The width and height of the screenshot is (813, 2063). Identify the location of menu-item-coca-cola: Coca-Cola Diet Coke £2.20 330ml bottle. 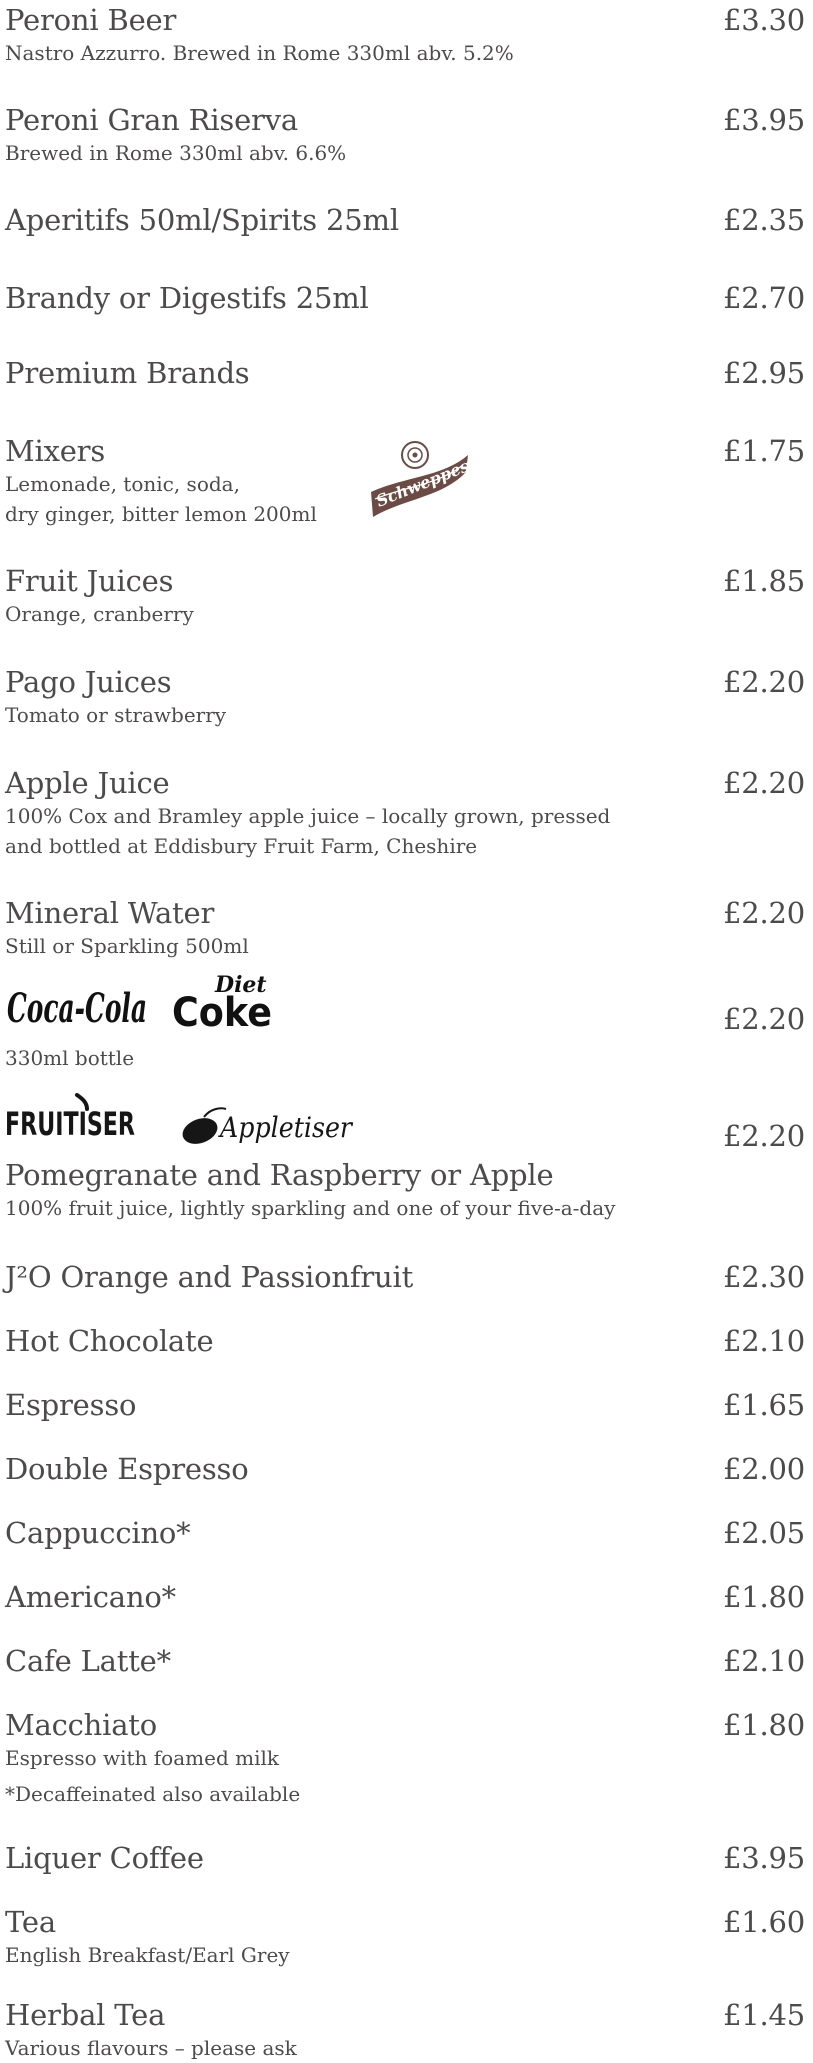
(405, 1027).